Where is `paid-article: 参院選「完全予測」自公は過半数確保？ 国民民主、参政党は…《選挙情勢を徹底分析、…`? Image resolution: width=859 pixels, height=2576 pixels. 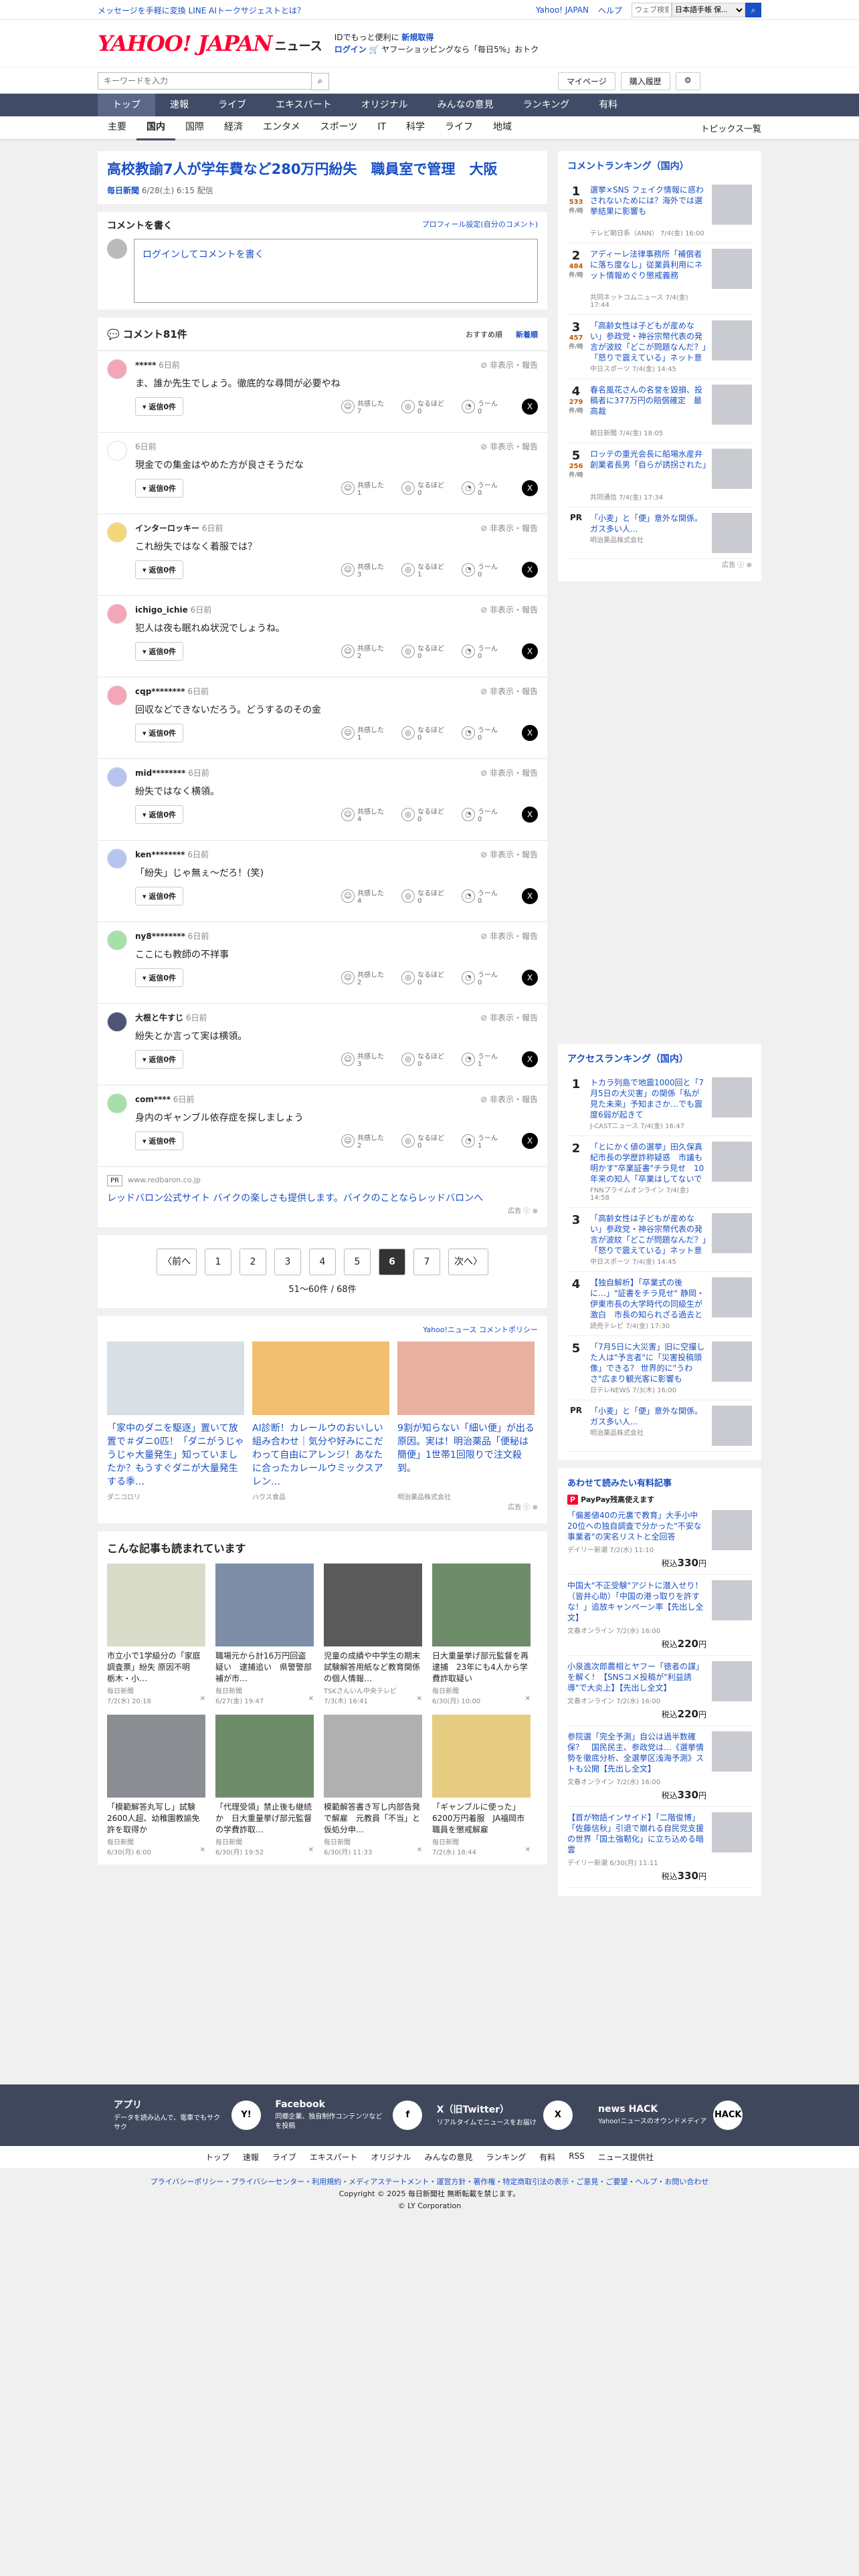
paid-article: 参院選「完全予測」自公は過半数確保？ 国民民主、参政党は…《選挙情勢を徹底分析、… is located at coordinates (660, 1767).